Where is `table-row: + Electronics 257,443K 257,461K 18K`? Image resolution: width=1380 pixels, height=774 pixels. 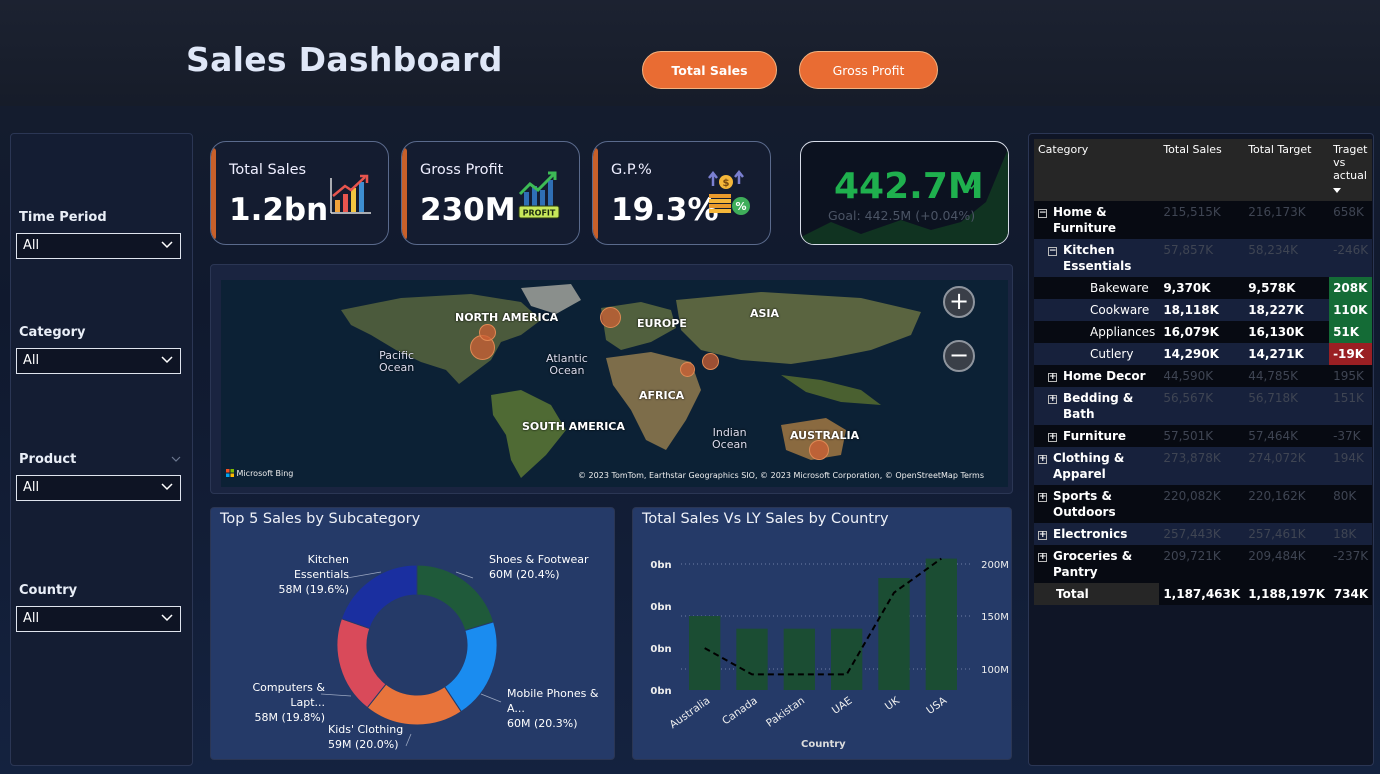
table-row: + Electronics 257,443K 257,461K 18K is located at coordinates (1203, 534).